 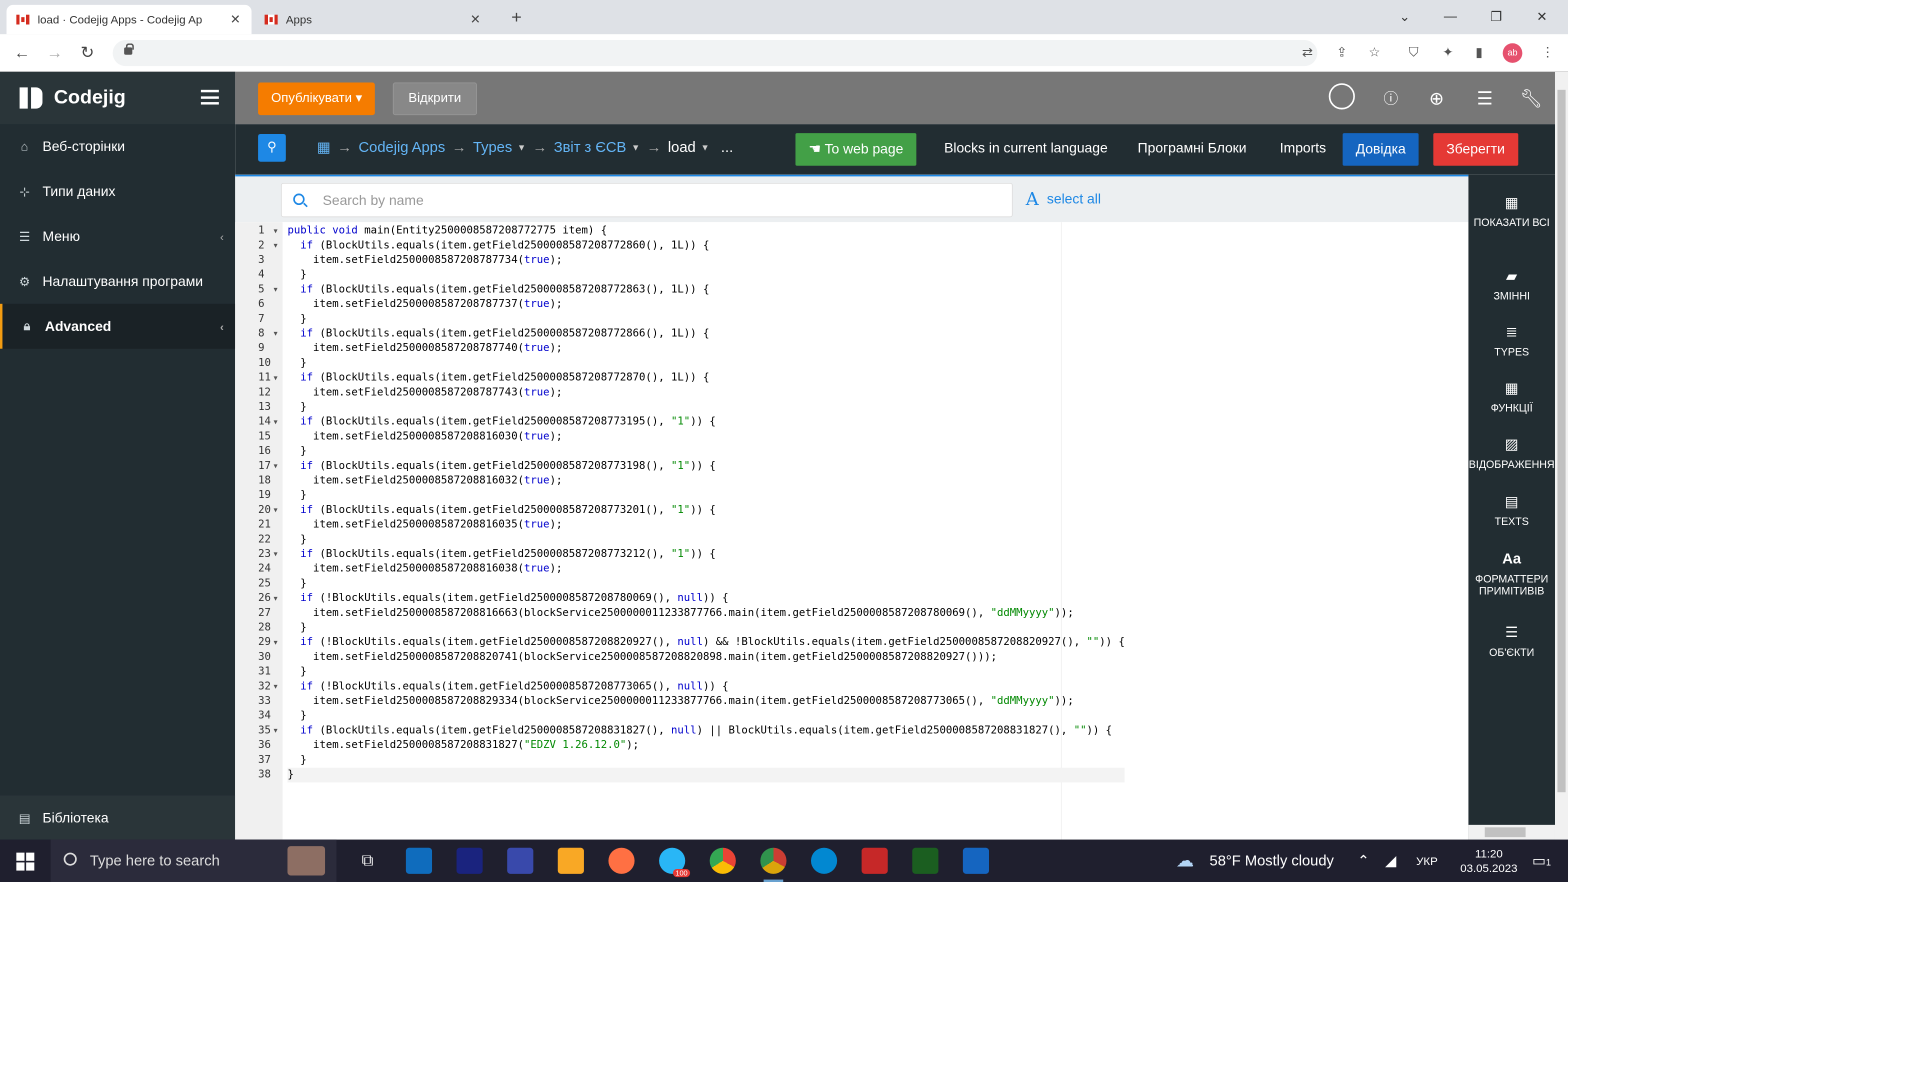 I want to click on extensions-icon: ✦, so click(x=1448, y=53).